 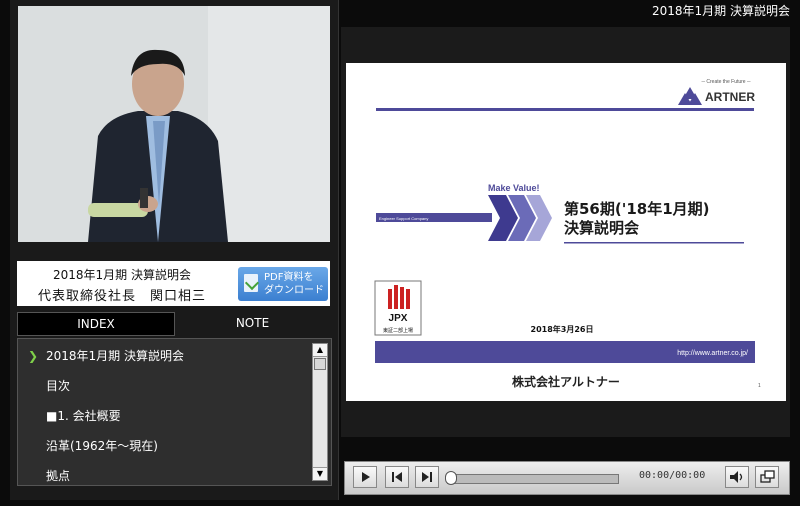 I want to click on scroll-down-icon: ▼, so click(x=320, y=473).